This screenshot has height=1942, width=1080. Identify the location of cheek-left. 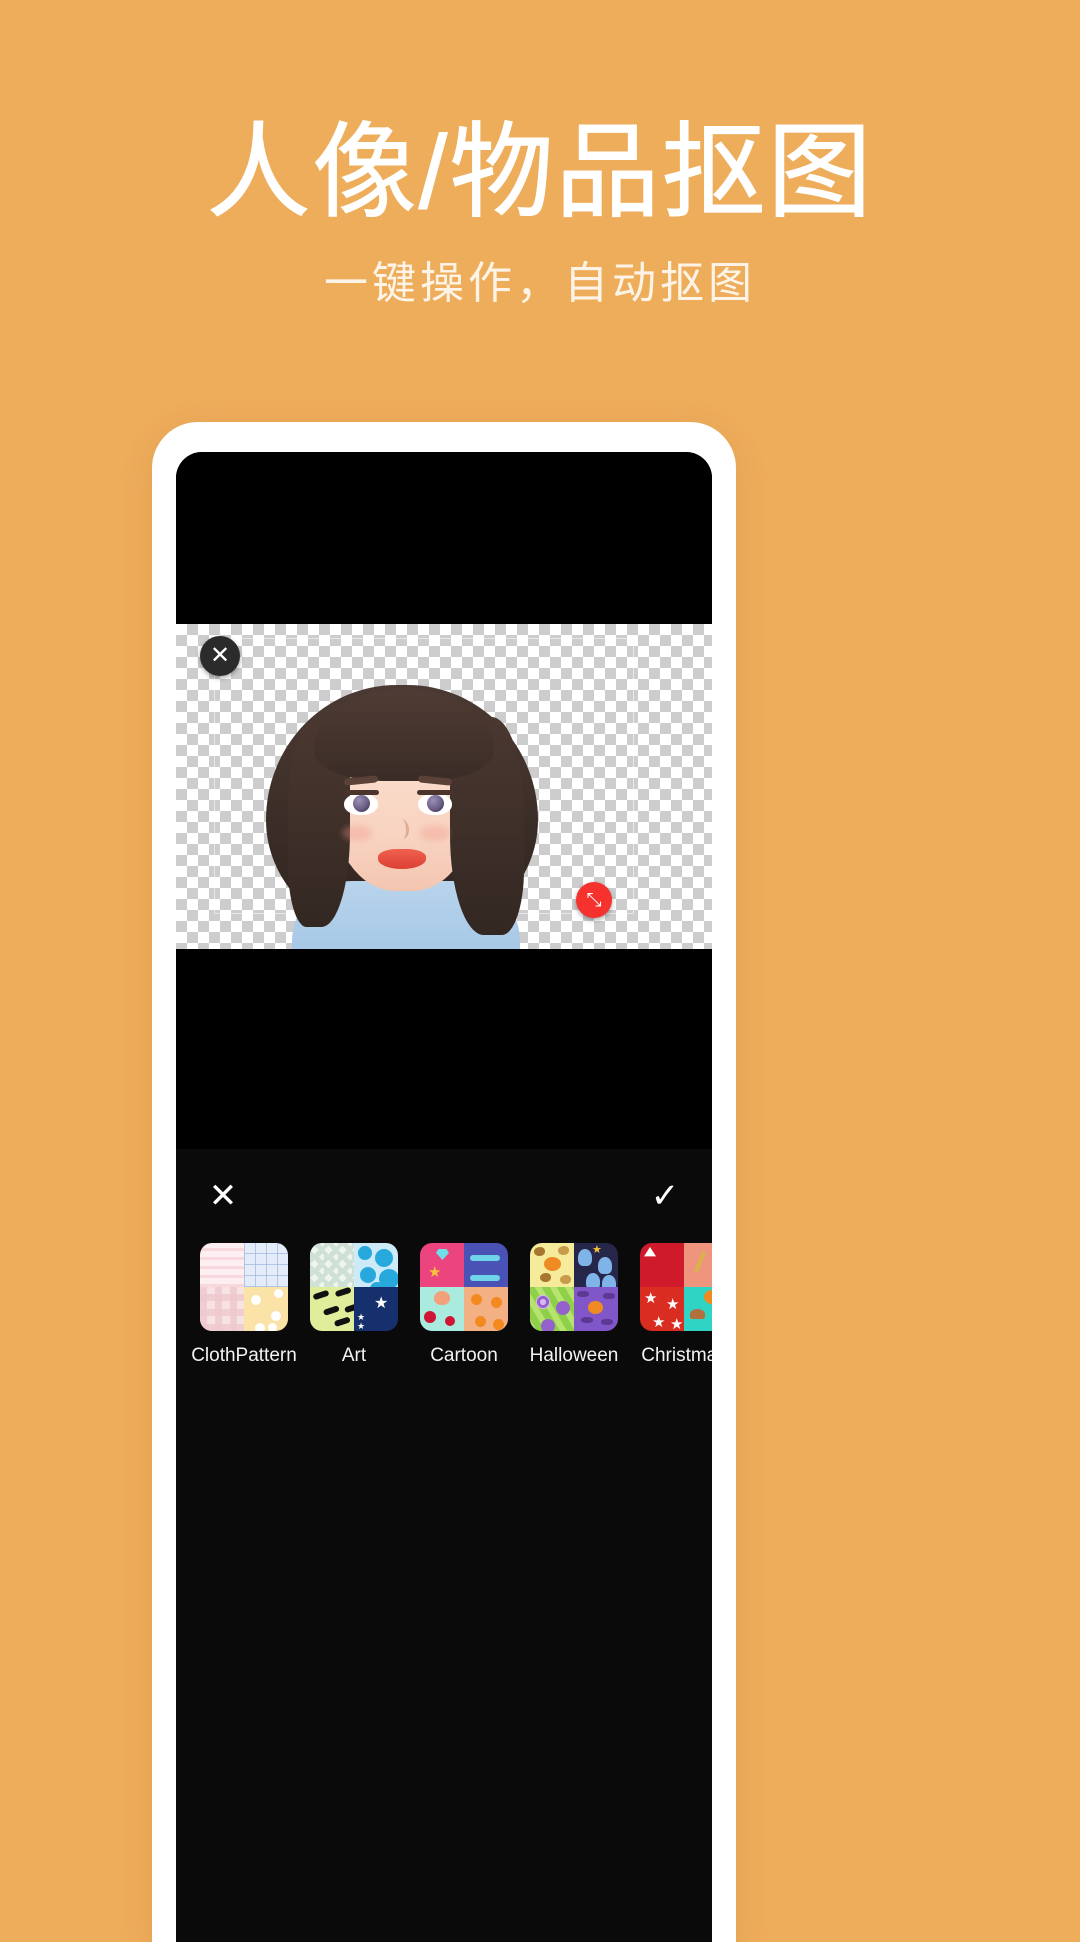
(357, 833).